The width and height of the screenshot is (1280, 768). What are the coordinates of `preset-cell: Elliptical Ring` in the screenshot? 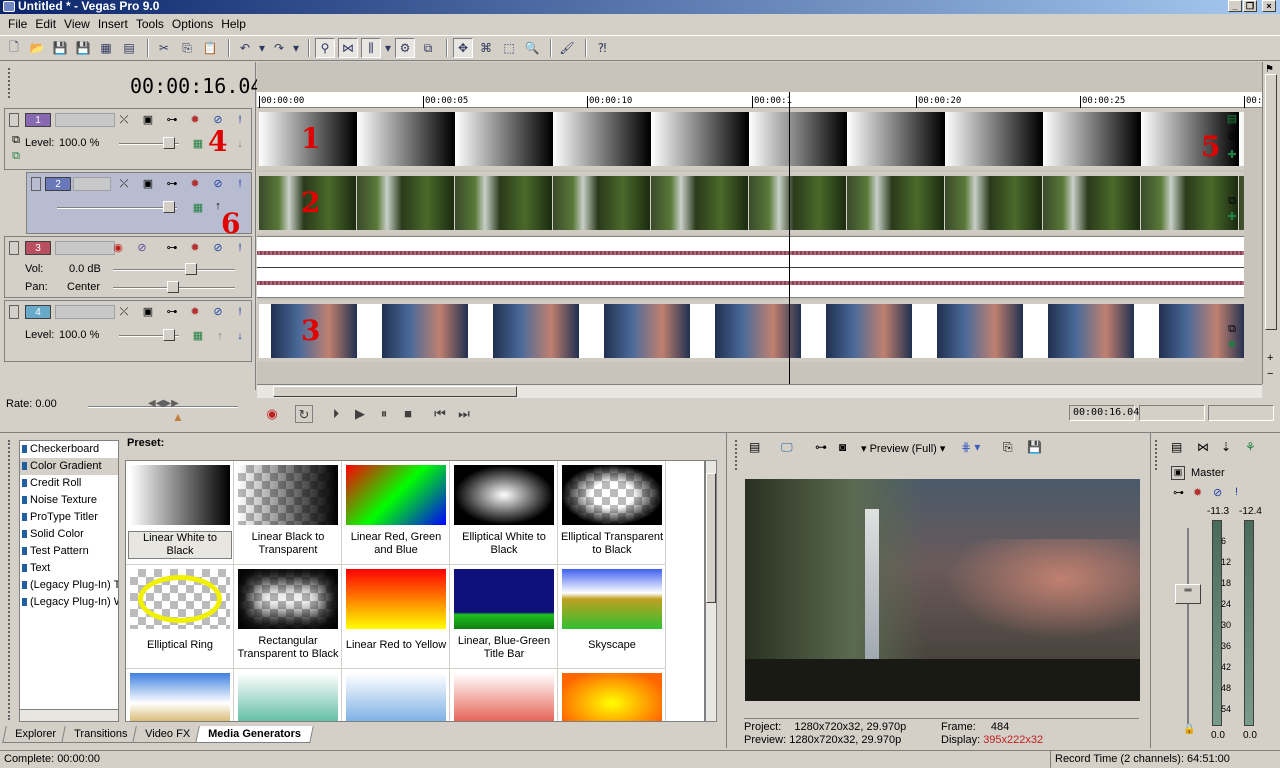 It's located at (180, 617).